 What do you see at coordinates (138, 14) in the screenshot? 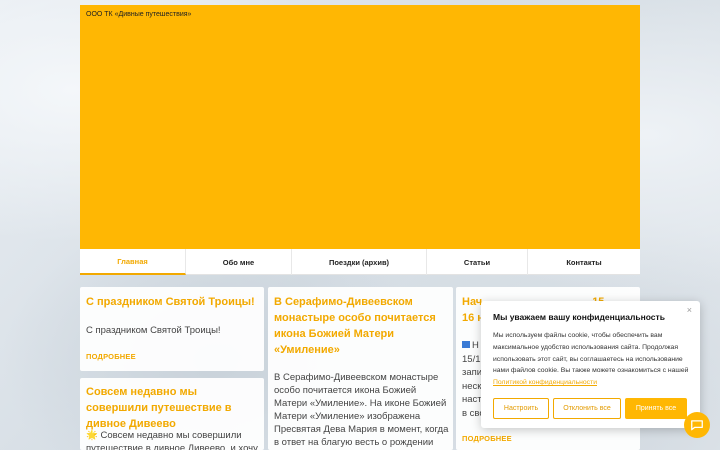
I see `brand-name: ООО ТК «Дивные путешествия»` at bounding box center [138, 14].